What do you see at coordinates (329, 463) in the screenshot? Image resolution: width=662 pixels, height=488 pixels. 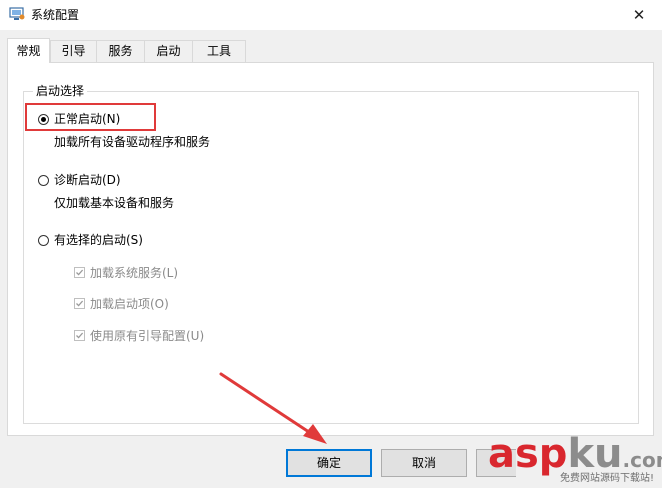 I see `ok-button: 确定` at bounding box center [329, 463].